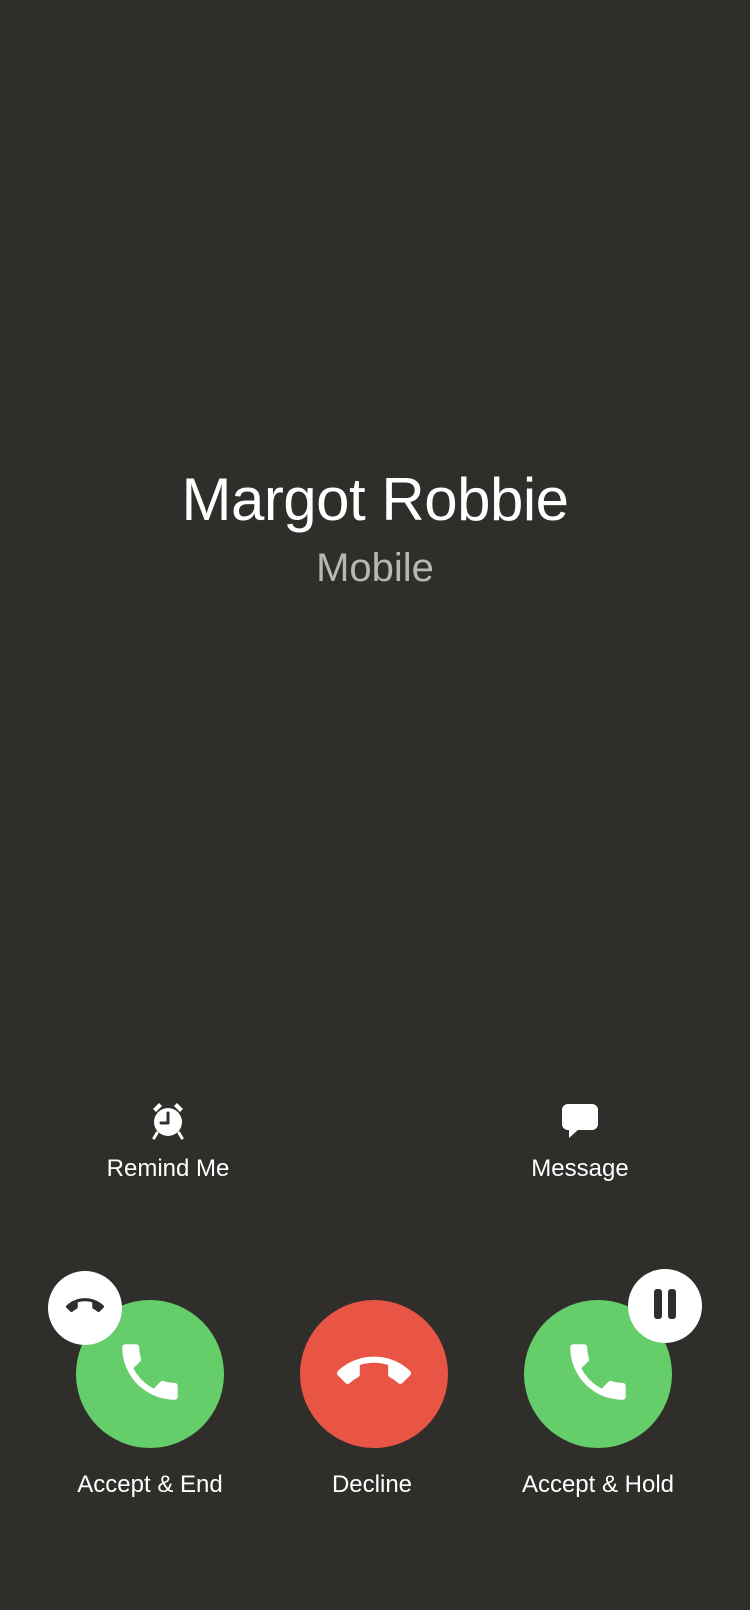 The image size is (750, 1610). What do you see at coordinates (580, 1142) in the screenshot?
I see `message-button: Message` at bounding box center [580, 1142].